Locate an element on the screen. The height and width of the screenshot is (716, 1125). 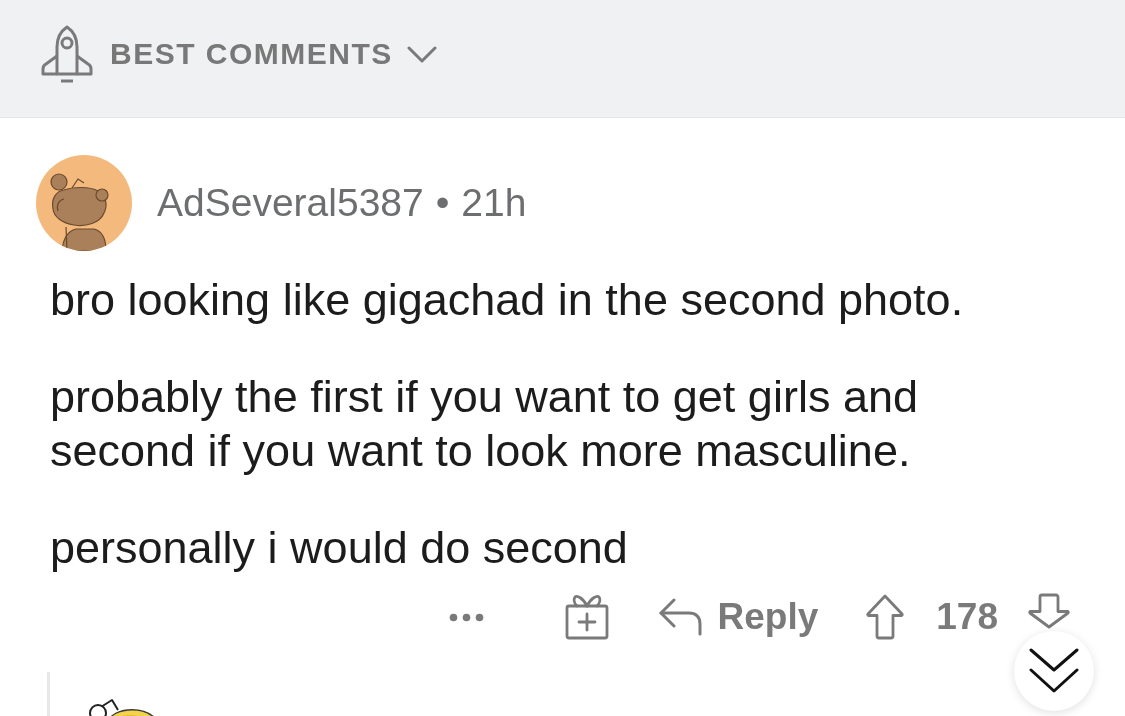
reply-button: Reply is located at coordinates (738, 617).